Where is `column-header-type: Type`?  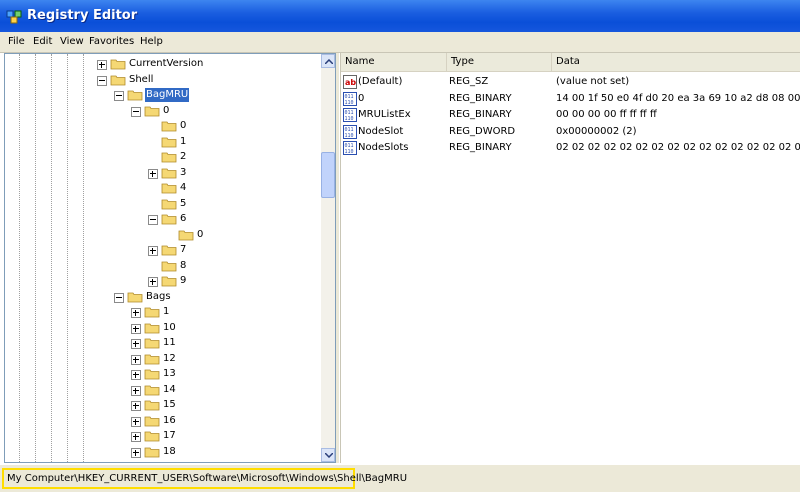 column-header-type: Type is located at coordinates (499, 62).